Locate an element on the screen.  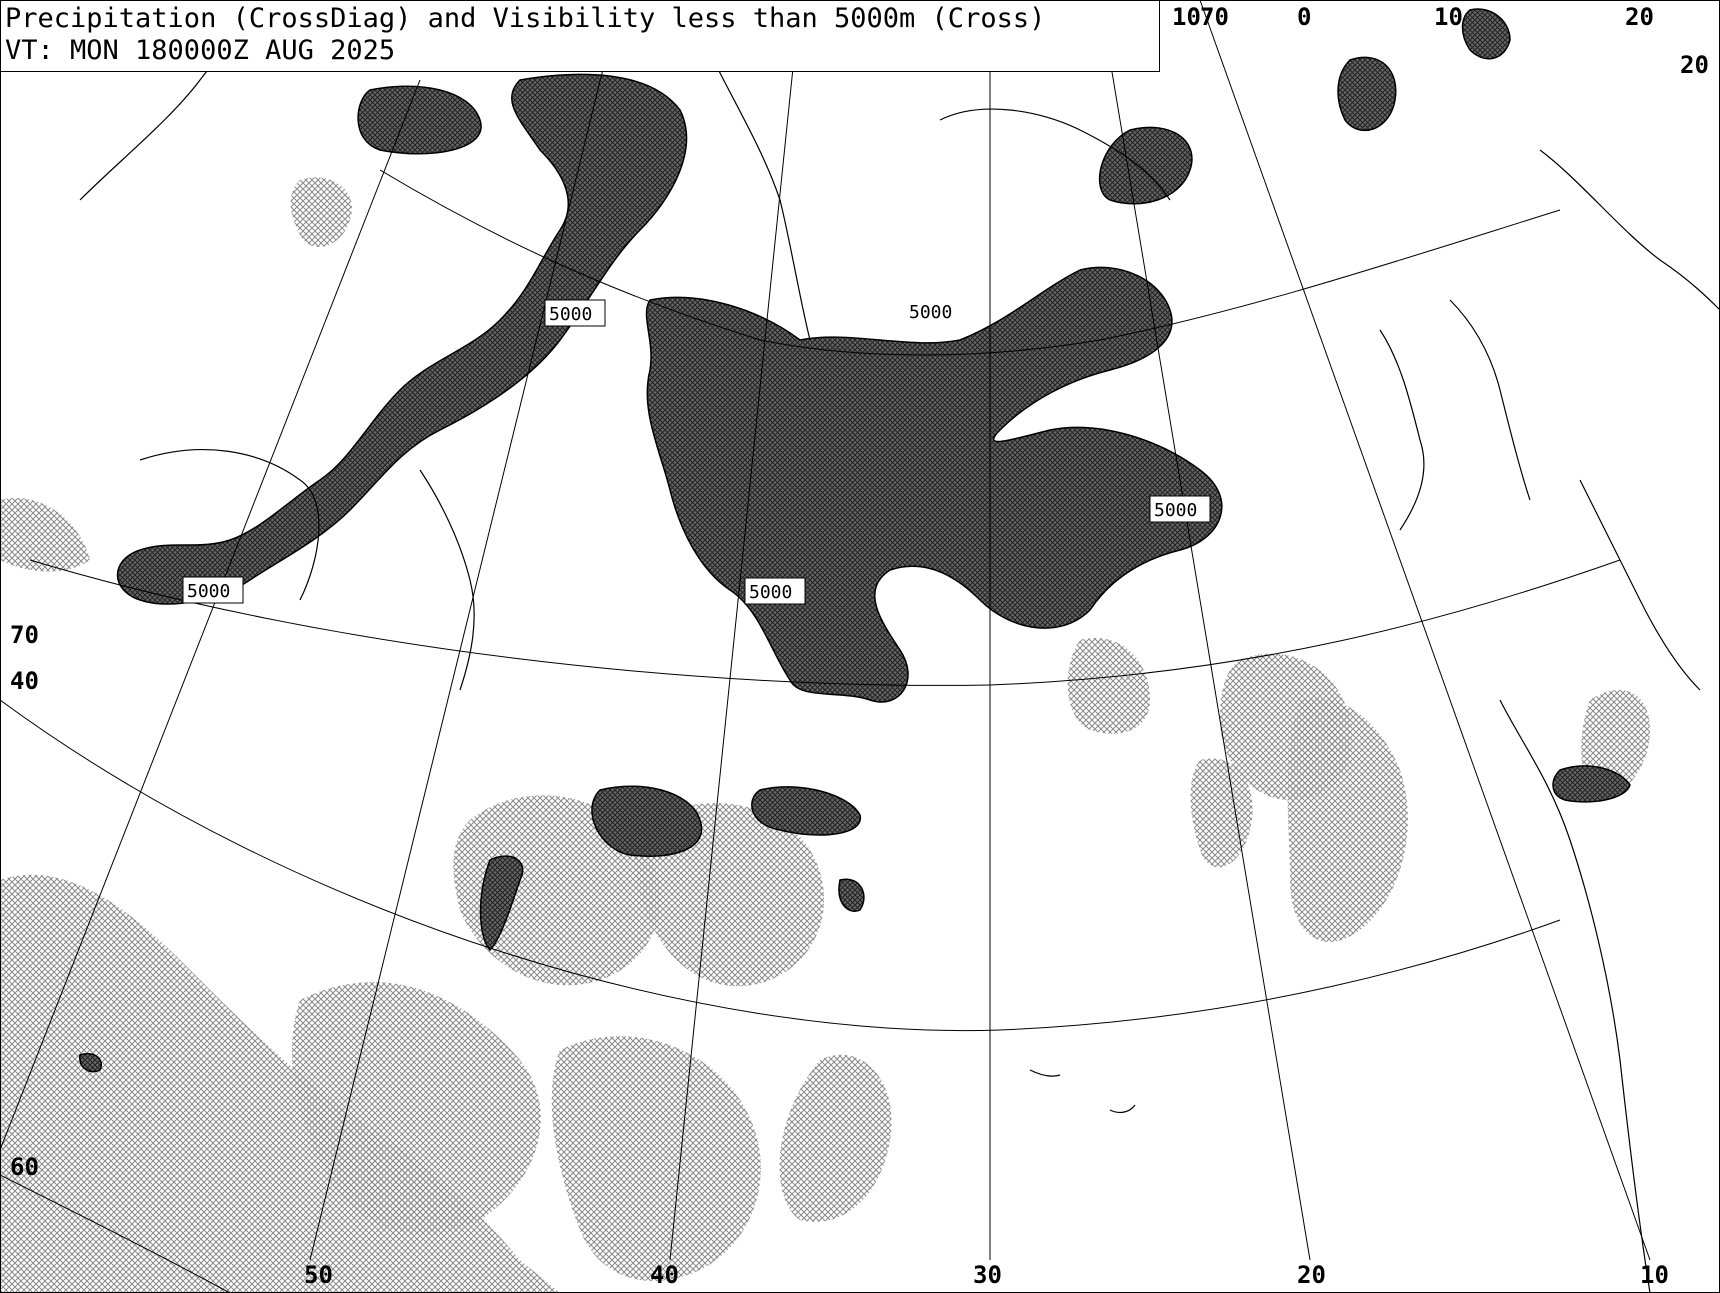
contour-label-3: 5000 is located at coordinates (1180, 509).